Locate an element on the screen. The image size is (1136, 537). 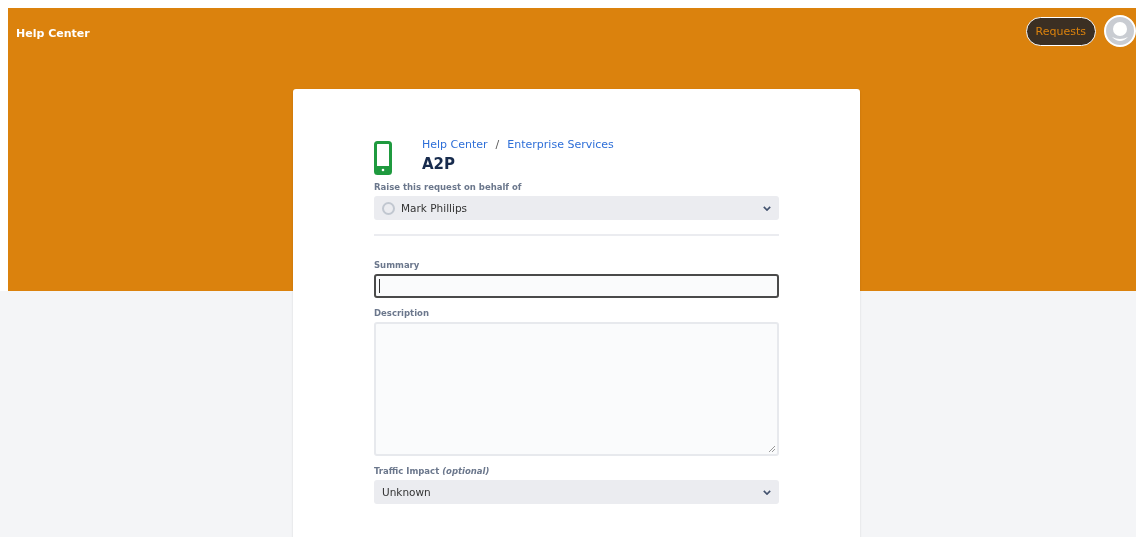
breadcrumb-link: Enterprise Services is located at coordinates (560, 144).